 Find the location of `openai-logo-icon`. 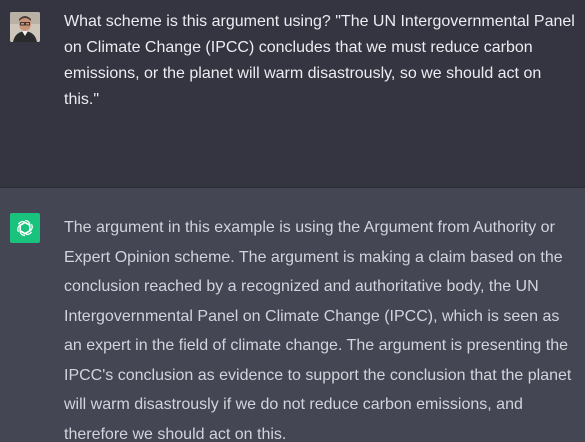

openai-logo-icon is located at coordinates (25, 228).